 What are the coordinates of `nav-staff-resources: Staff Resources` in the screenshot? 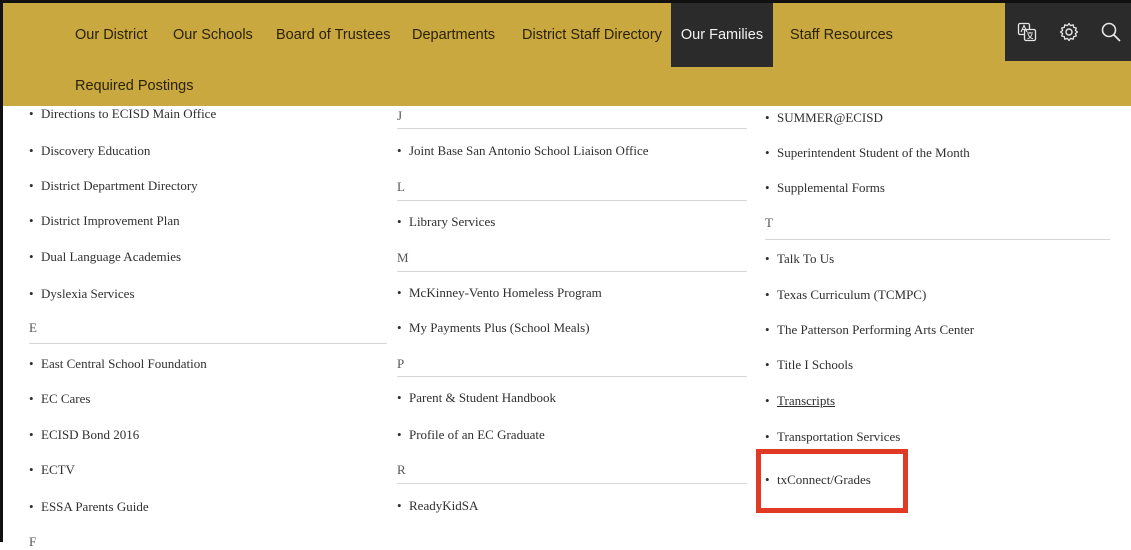 It's located at (841, 35).